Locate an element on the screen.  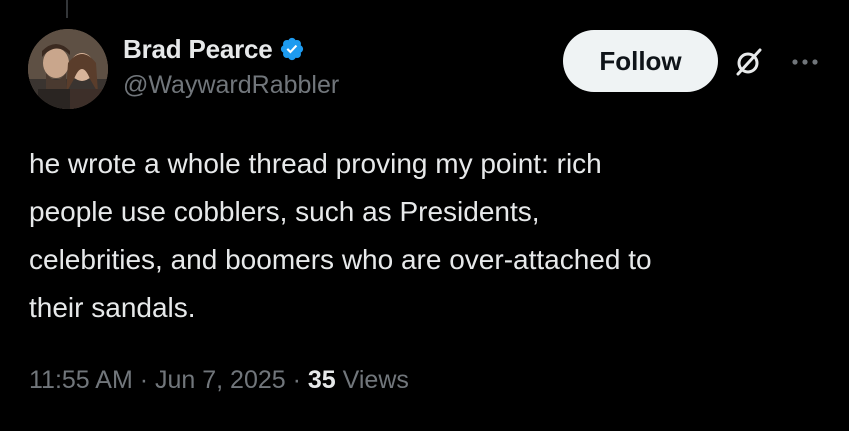
profile-photo-icon is located at coordinates (68, 69).